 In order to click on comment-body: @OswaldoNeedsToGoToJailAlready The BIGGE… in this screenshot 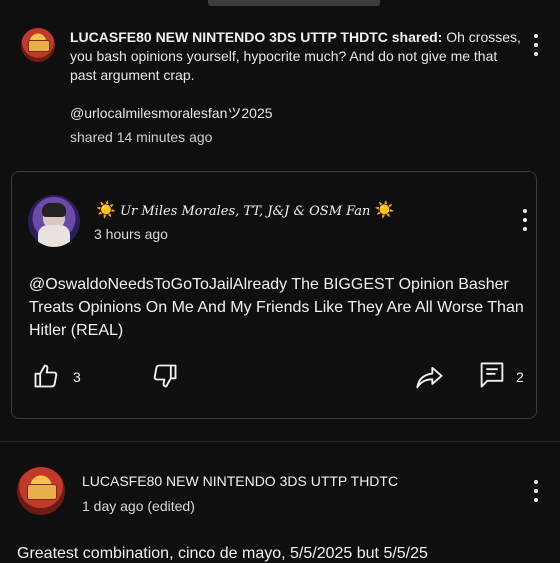, I will do `click(276, 307)`.